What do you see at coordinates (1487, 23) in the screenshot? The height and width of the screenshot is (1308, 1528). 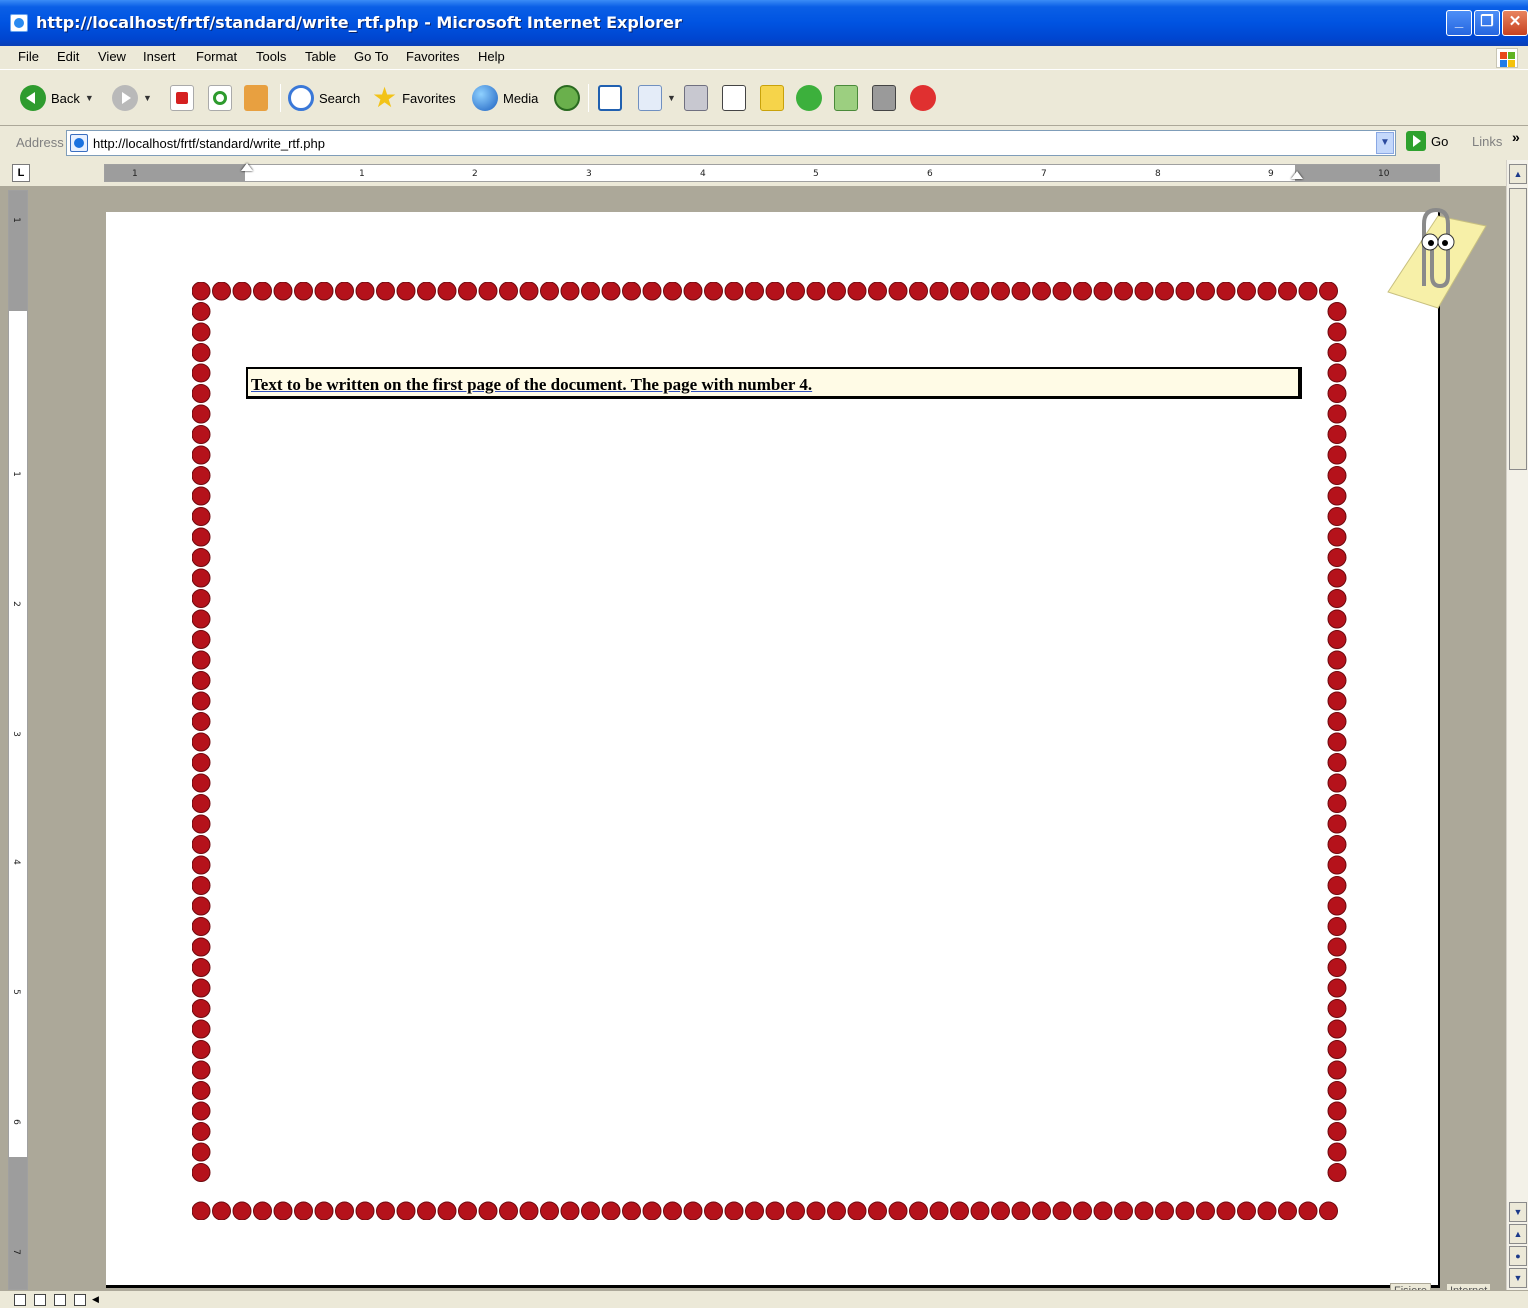 I see `restore-button: ❐` at bounding box center [1487, 23].